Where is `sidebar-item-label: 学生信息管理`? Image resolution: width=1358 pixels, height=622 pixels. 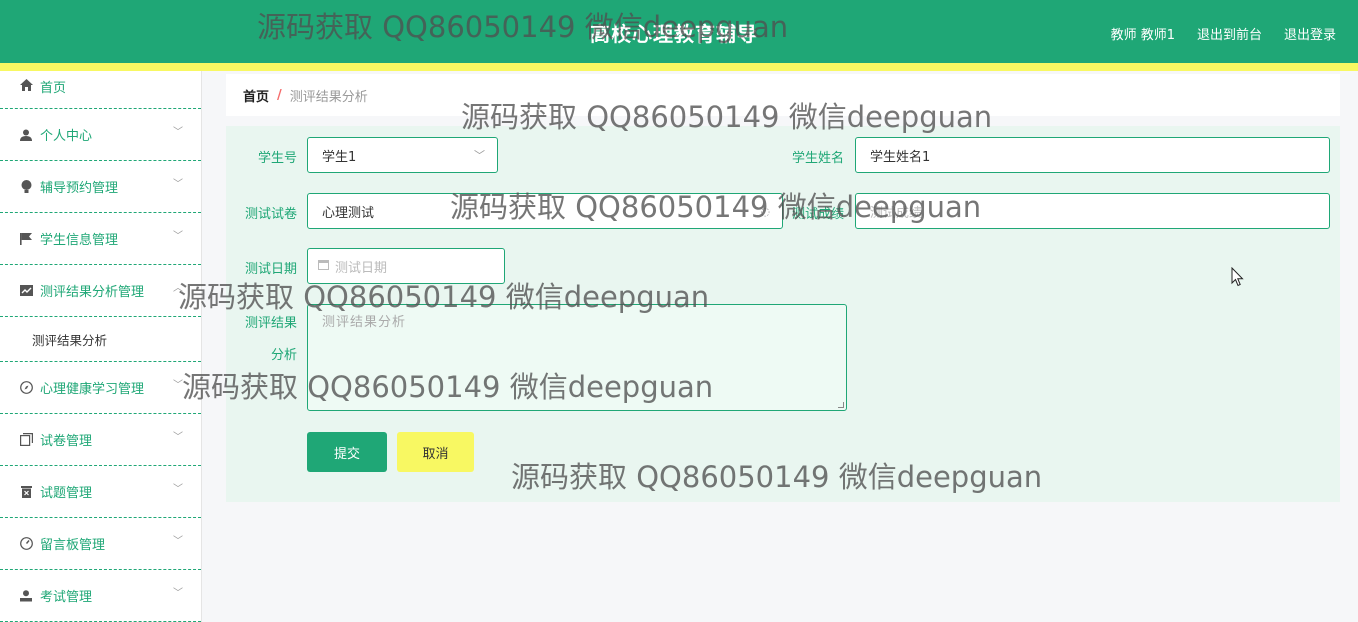
sidebar-item-label: 学生信息管理 is located at coordinates (79, 240).